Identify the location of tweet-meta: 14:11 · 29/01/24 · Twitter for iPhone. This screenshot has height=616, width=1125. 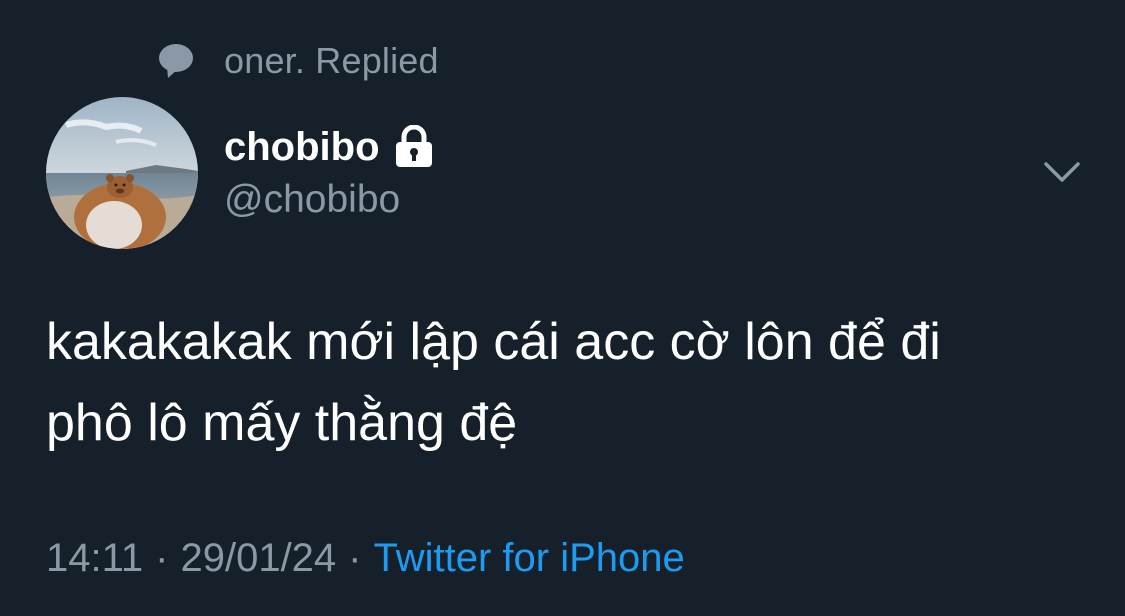
(365, 558).